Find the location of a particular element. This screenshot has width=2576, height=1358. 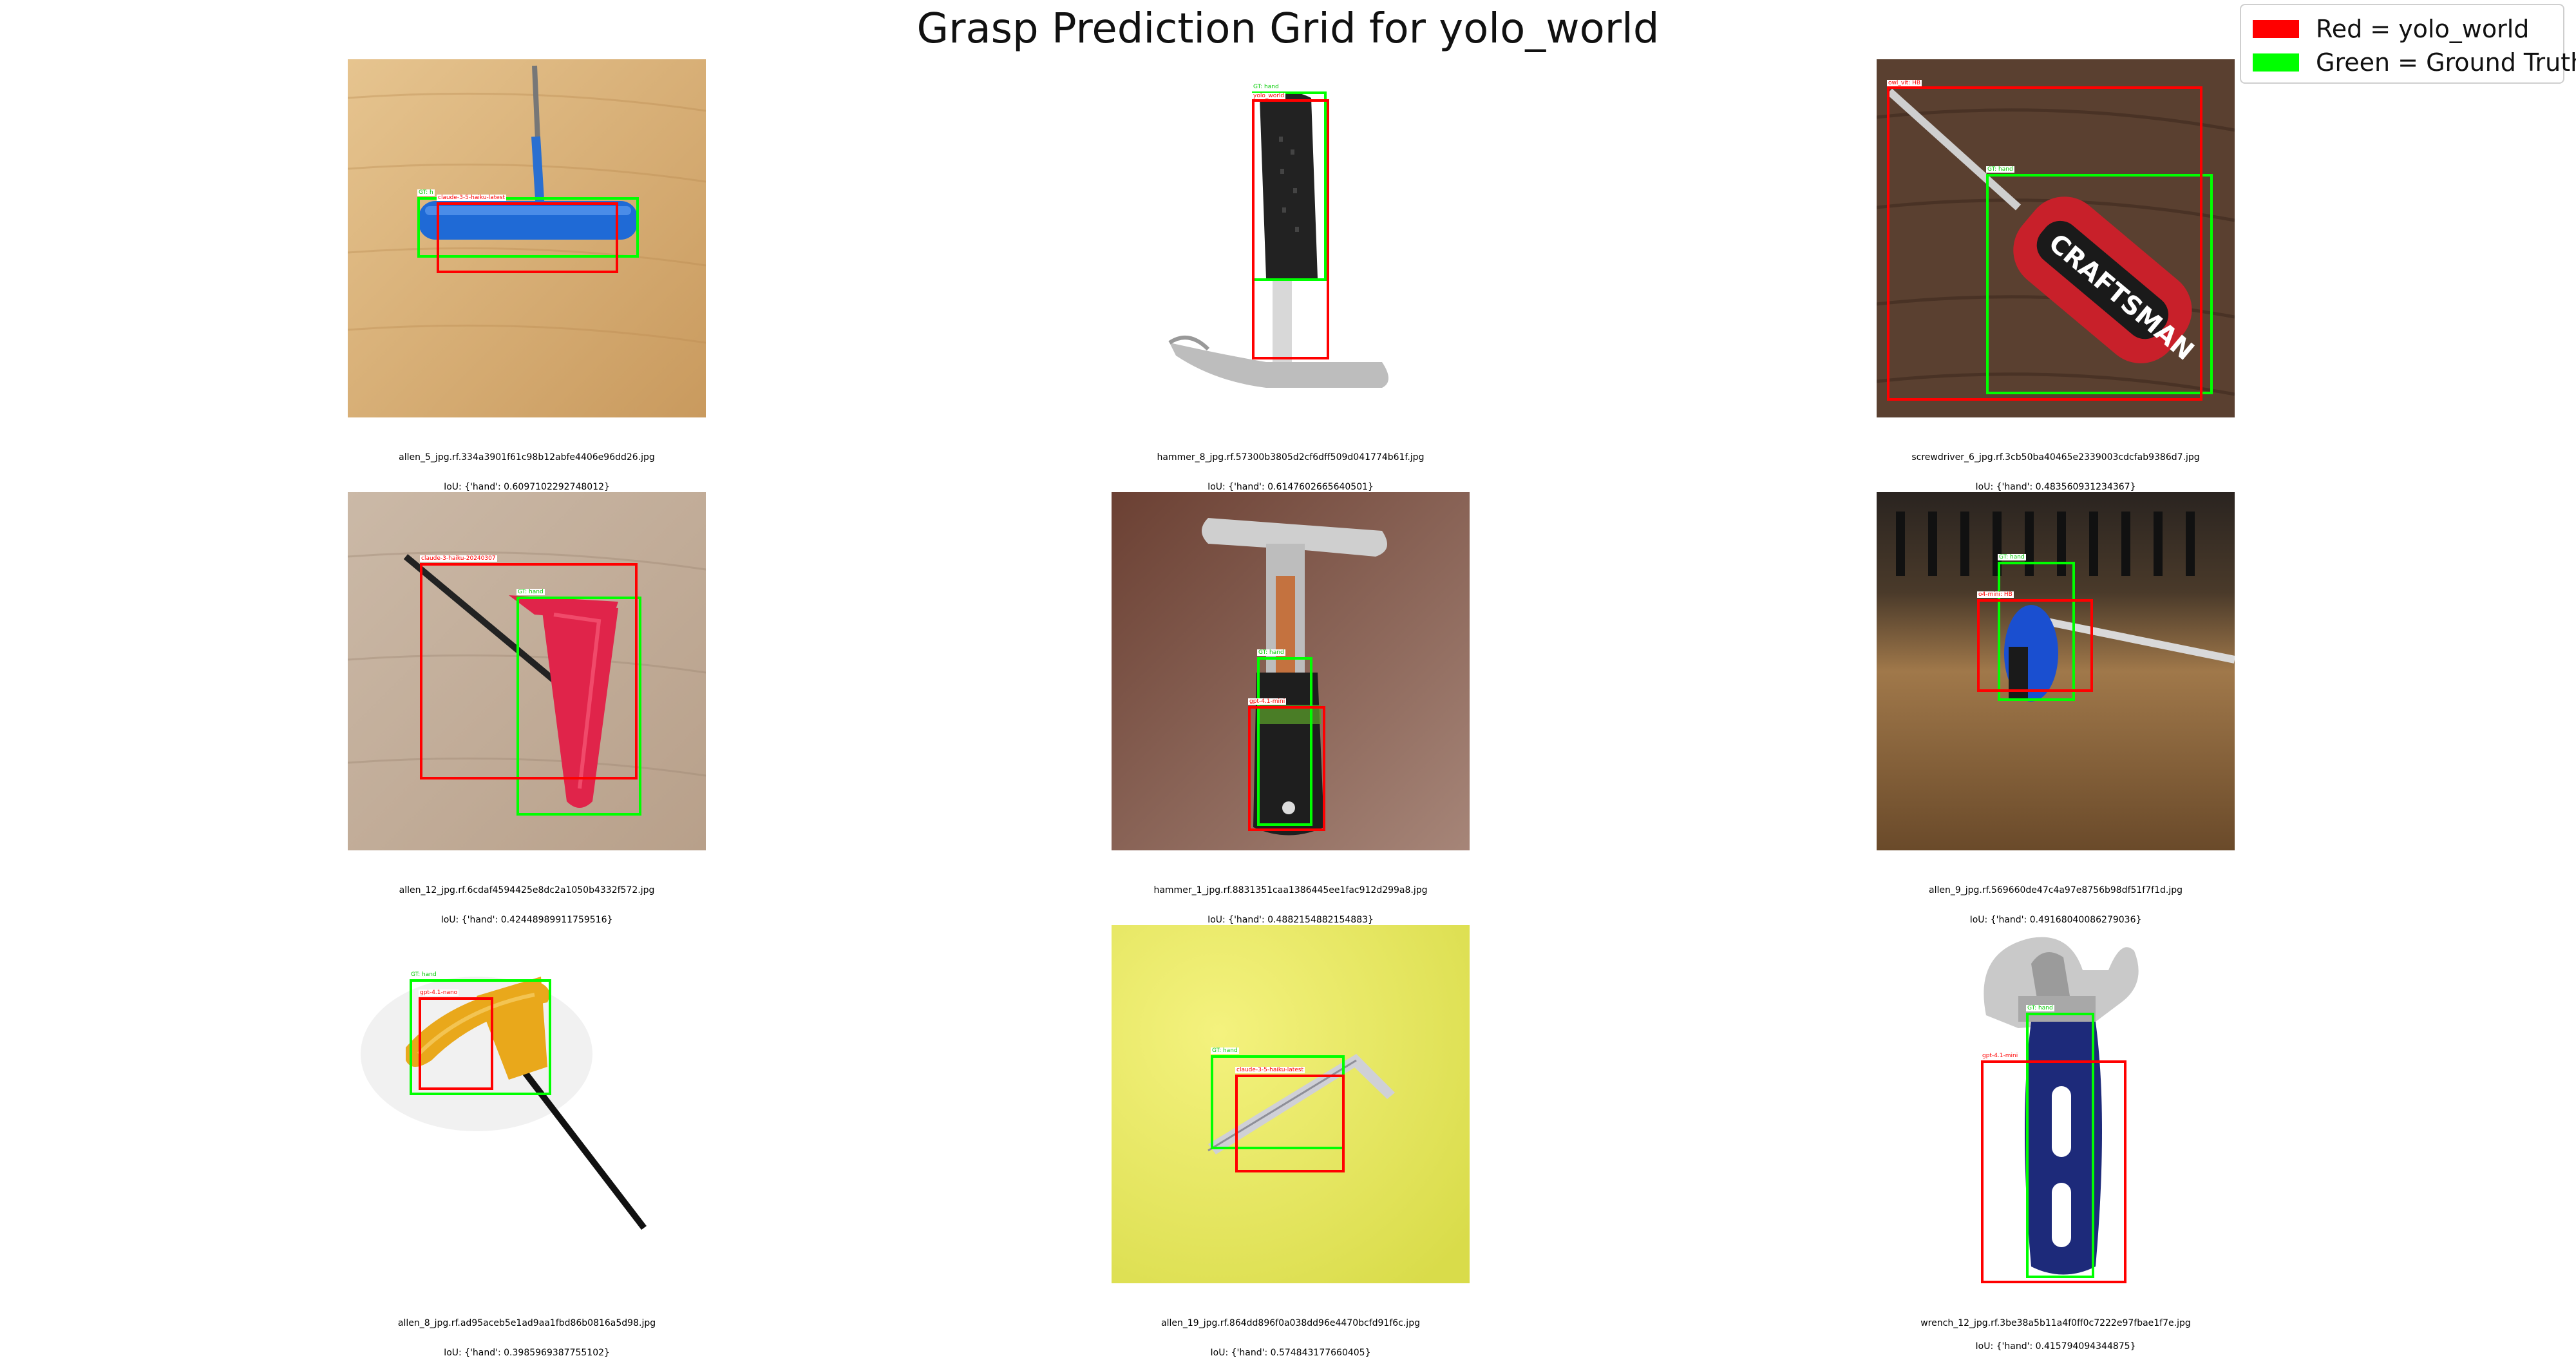

iou-score: IoU: {'hand': 0.6097102292748012} is located at coordinates (527, 487).